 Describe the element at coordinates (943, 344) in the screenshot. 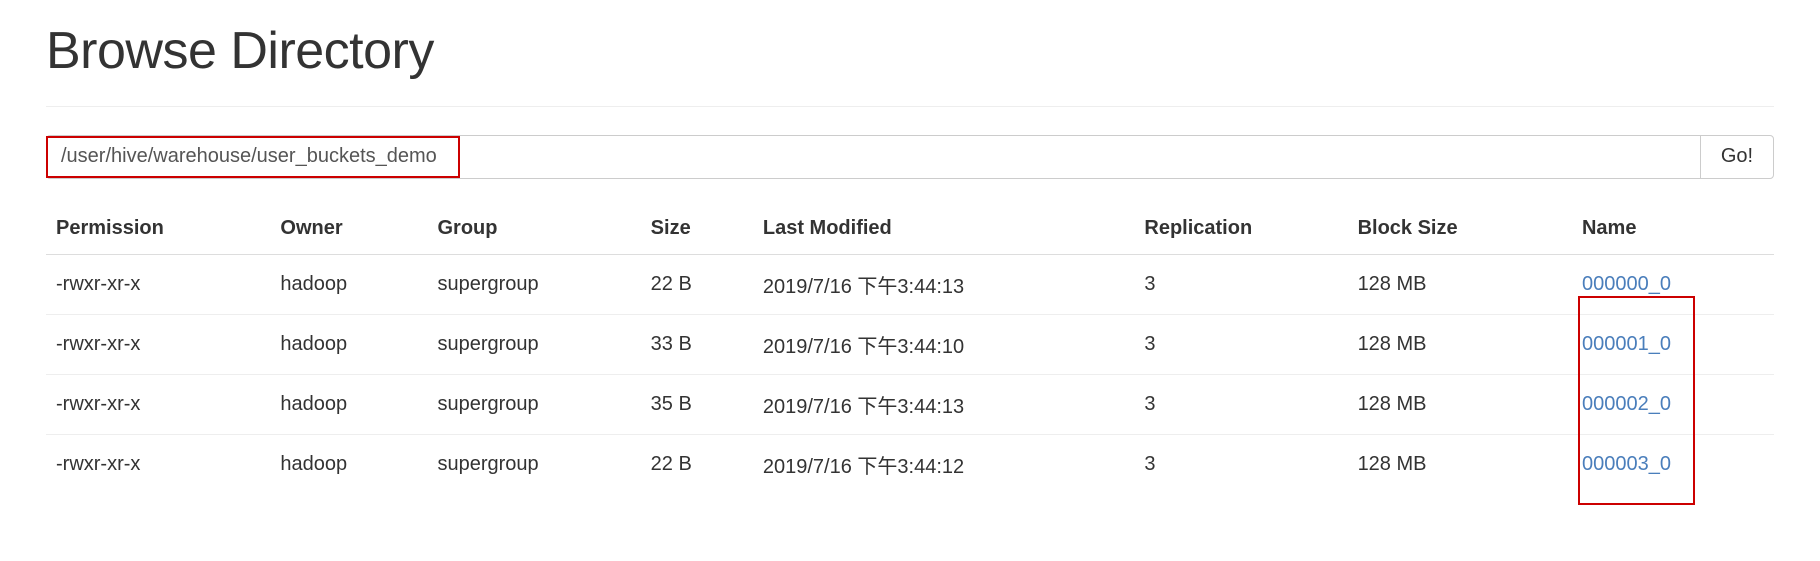

I see `cell-last-modified: 2019/7/16 下午3:44:10` at that location.